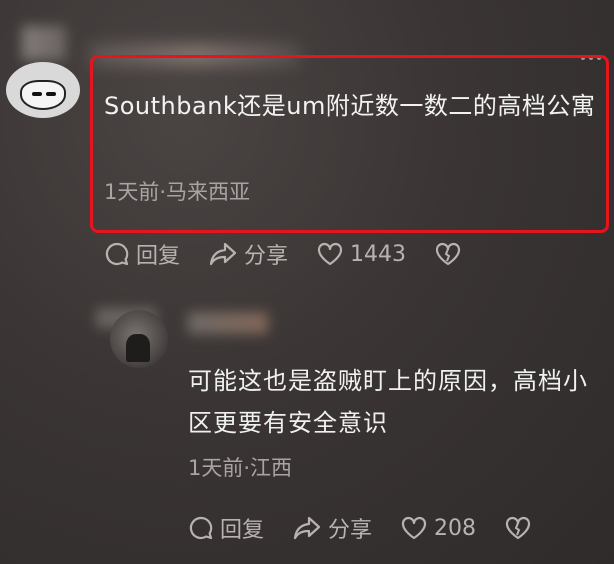  What do you see at coordinates (297, 254) in the screenshot?
I see `comment-actions: 回复 分享 1443` at bounding box center [297, 254].